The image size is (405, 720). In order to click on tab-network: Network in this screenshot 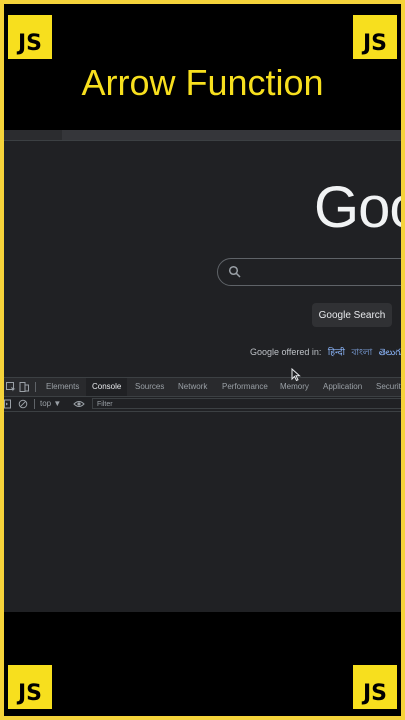, I will do `click(192, 387)`.